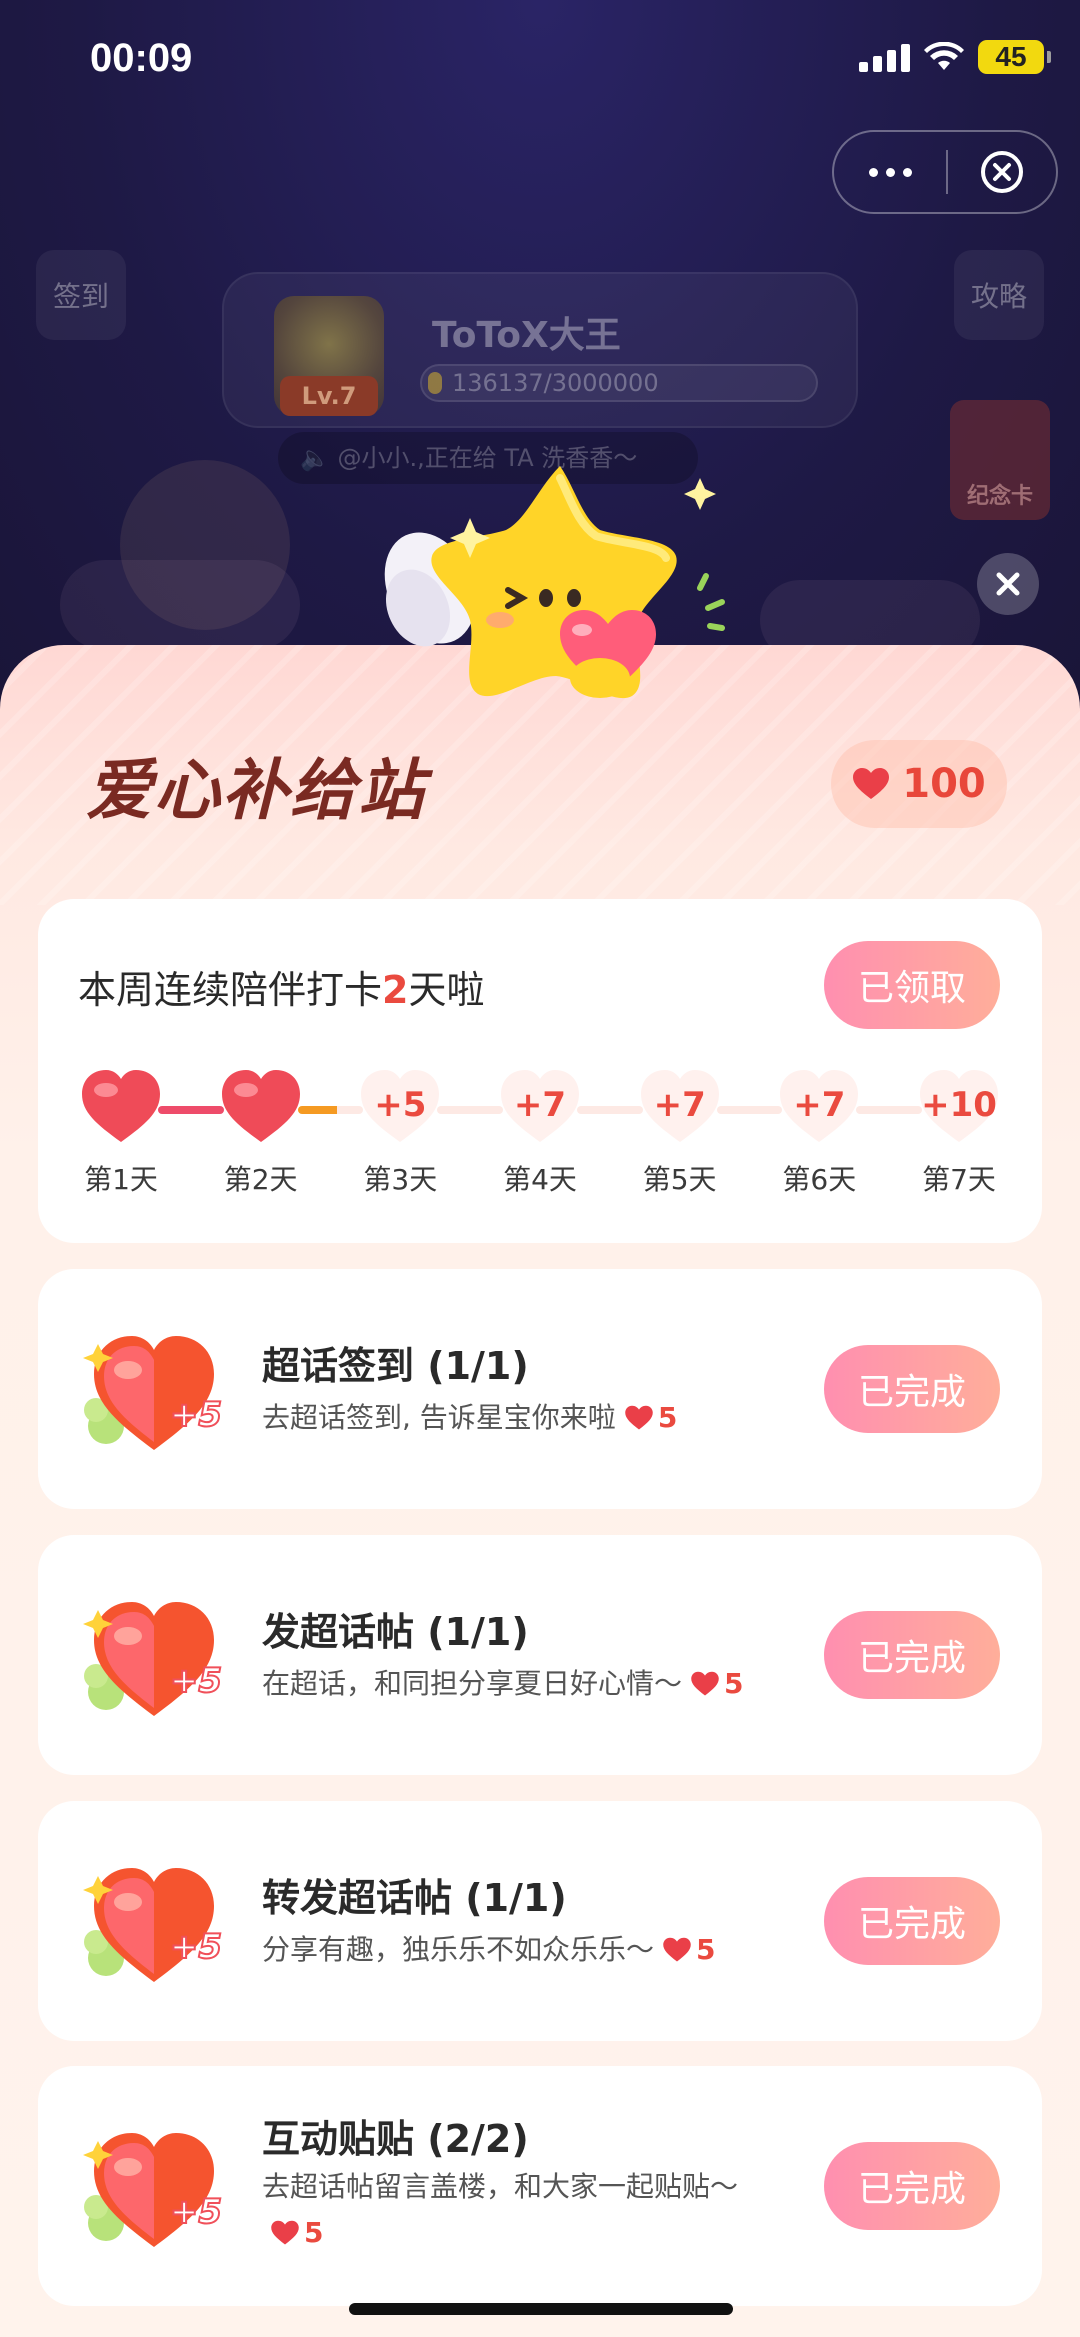  What do you see at coordinates (679, 1179) in the screenshot?
I see `streak-day-label: 第5天` at bounding box center [679, 1179].